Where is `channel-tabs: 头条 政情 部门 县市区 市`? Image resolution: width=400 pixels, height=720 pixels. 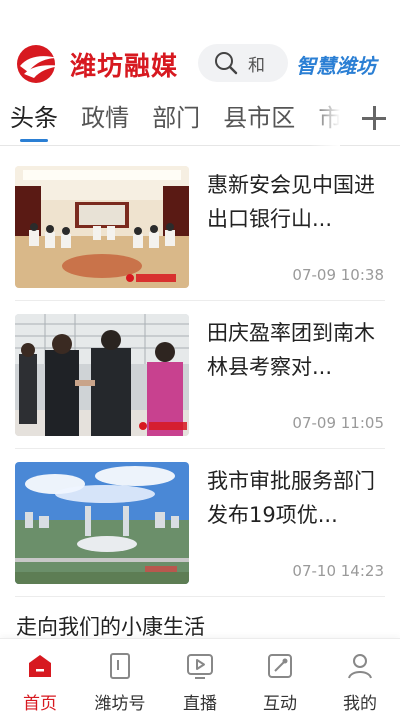 channel-tabs: 头条 政情 部门 县市区 市 is located at coordinates (200, 121).